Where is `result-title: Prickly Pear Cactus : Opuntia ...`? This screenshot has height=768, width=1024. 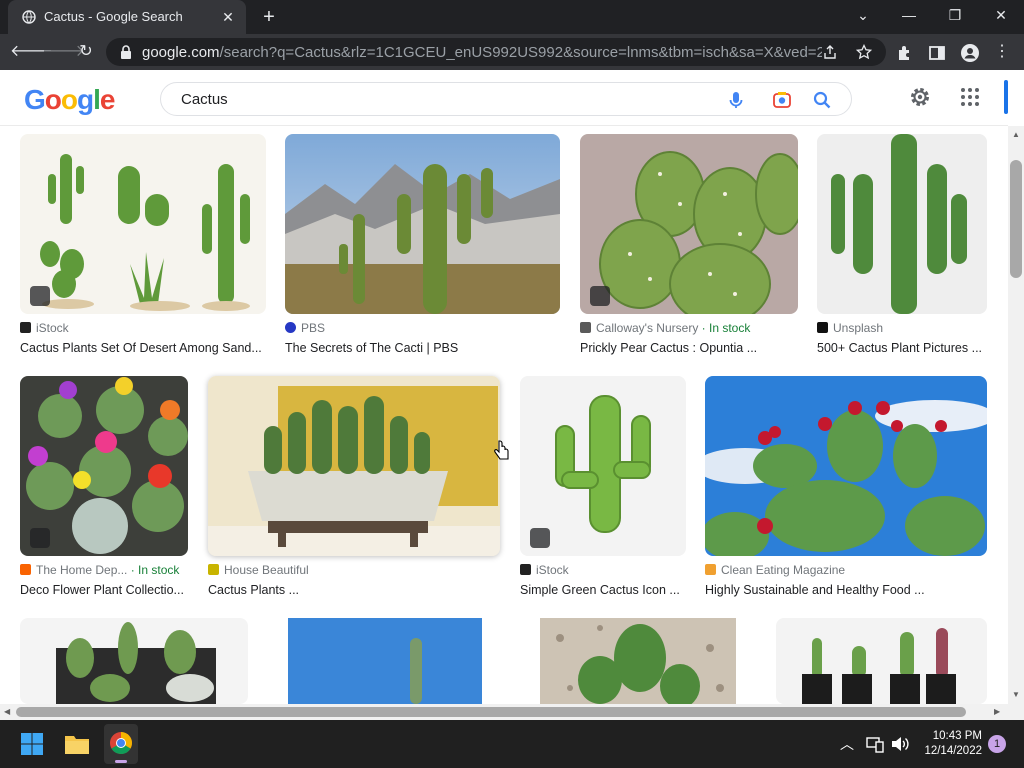
result-title: Prickly Pear Cactus : Opuntia ... is located at coordinates (689, 348).